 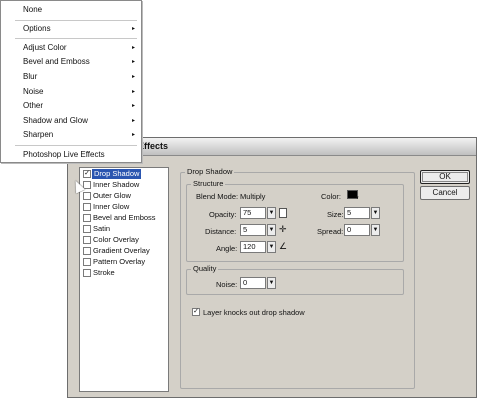 I want to click on menu-item-label: Shadow and Glow, so click(x=55, y=120).